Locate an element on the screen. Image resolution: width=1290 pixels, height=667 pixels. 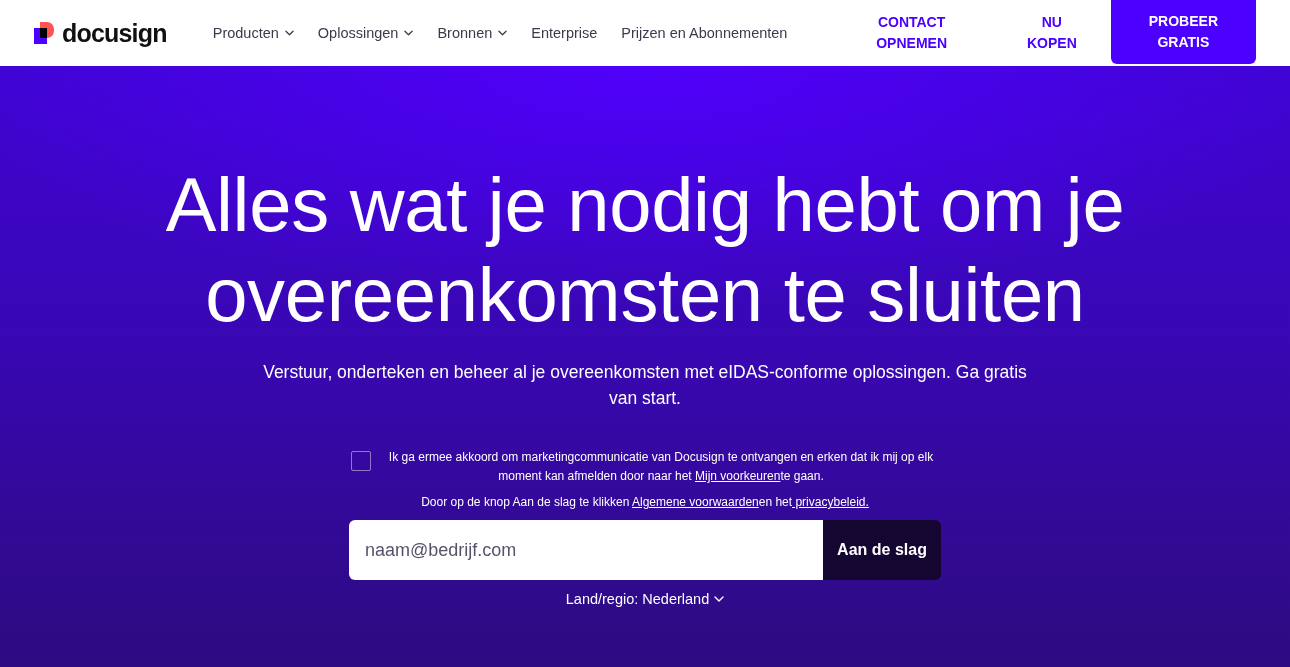
inline-link: Mijn voorkeuren is located at coordinates (738, 476).